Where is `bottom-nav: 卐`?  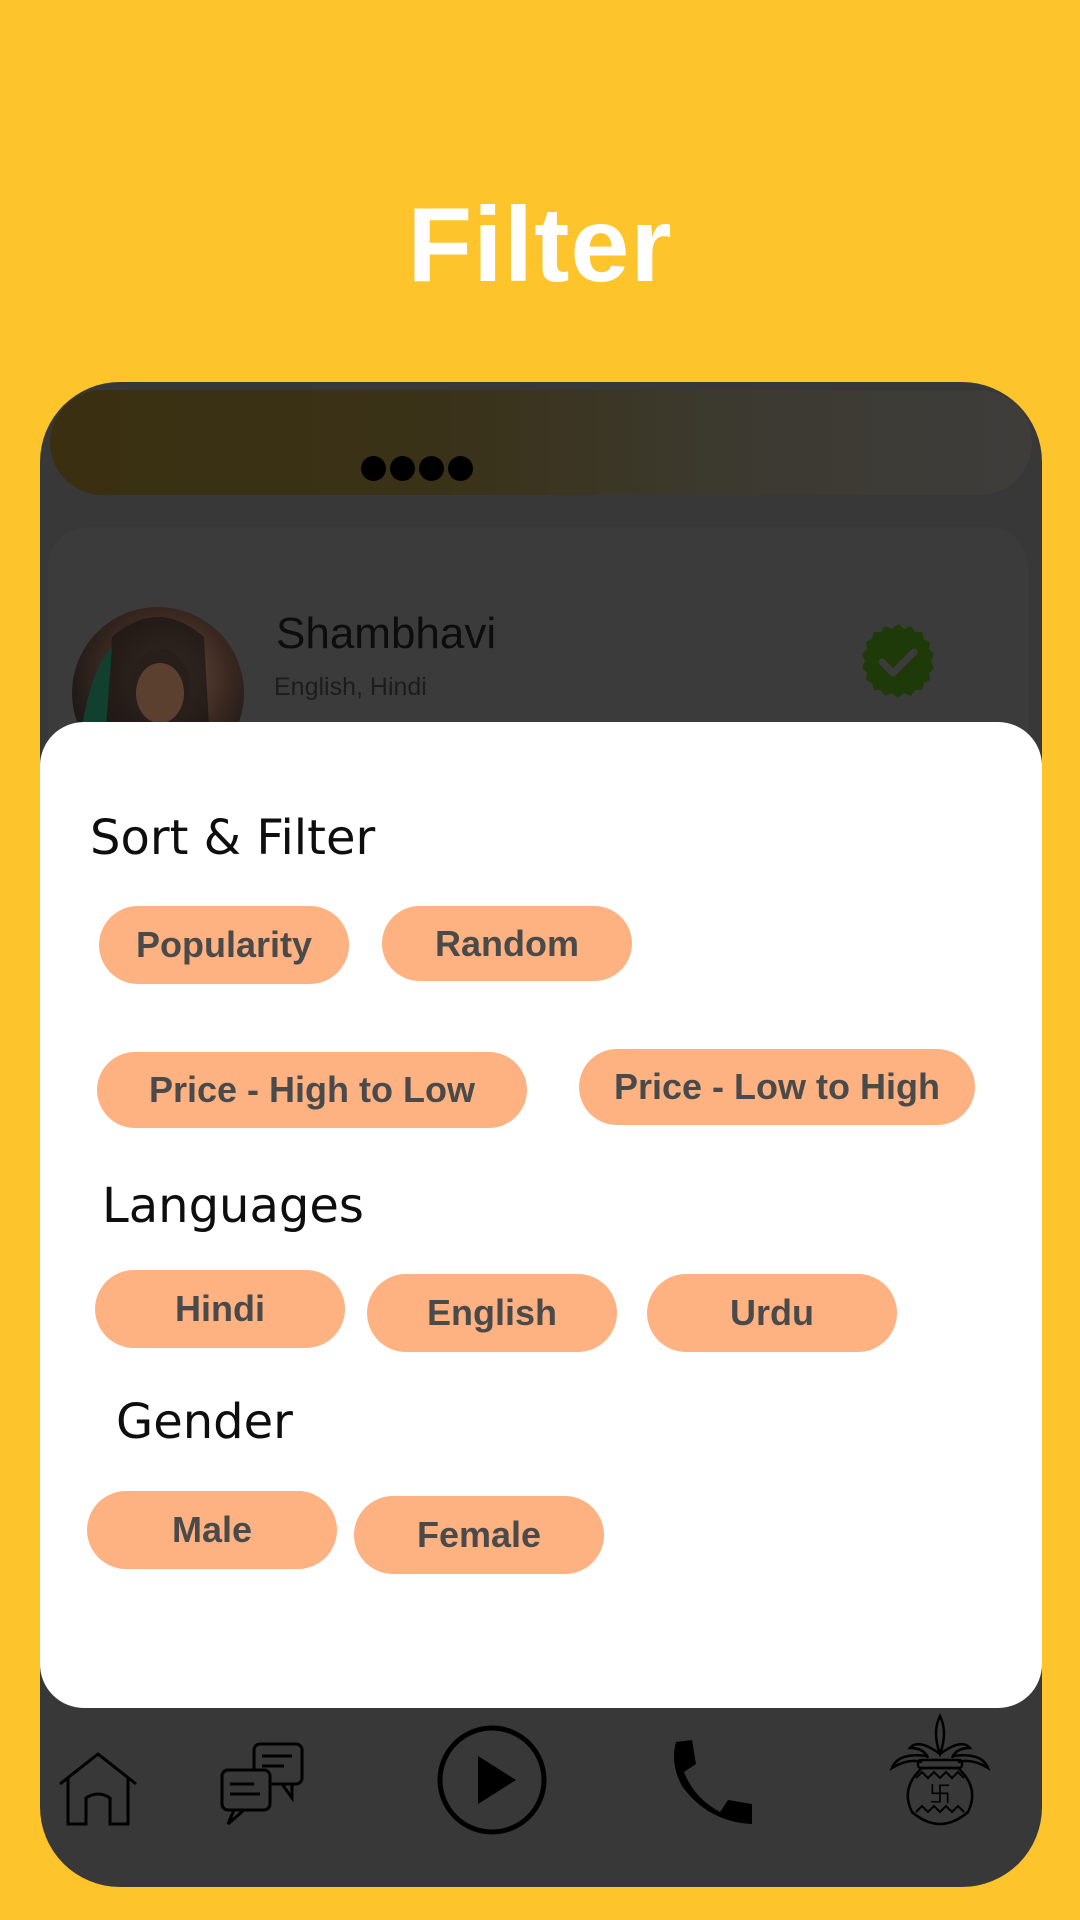 bottom-nav: 卐 is located at coordinates (541, 1799).